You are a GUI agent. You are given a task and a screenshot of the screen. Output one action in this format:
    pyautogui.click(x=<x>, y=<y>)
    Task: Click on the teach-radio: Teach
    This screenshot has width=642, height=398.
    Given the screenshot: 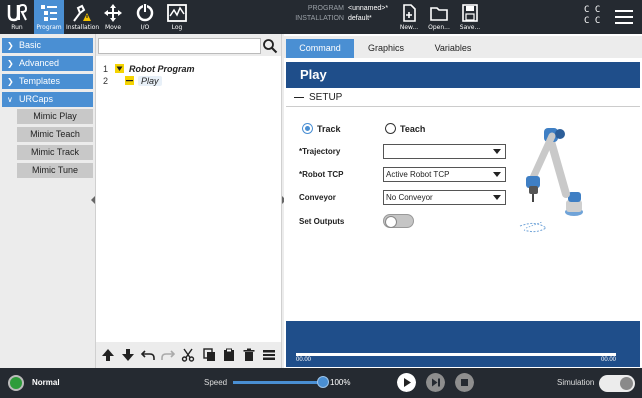 What is the action you would take?
    pyautogui.click(x=405, y=129)
    